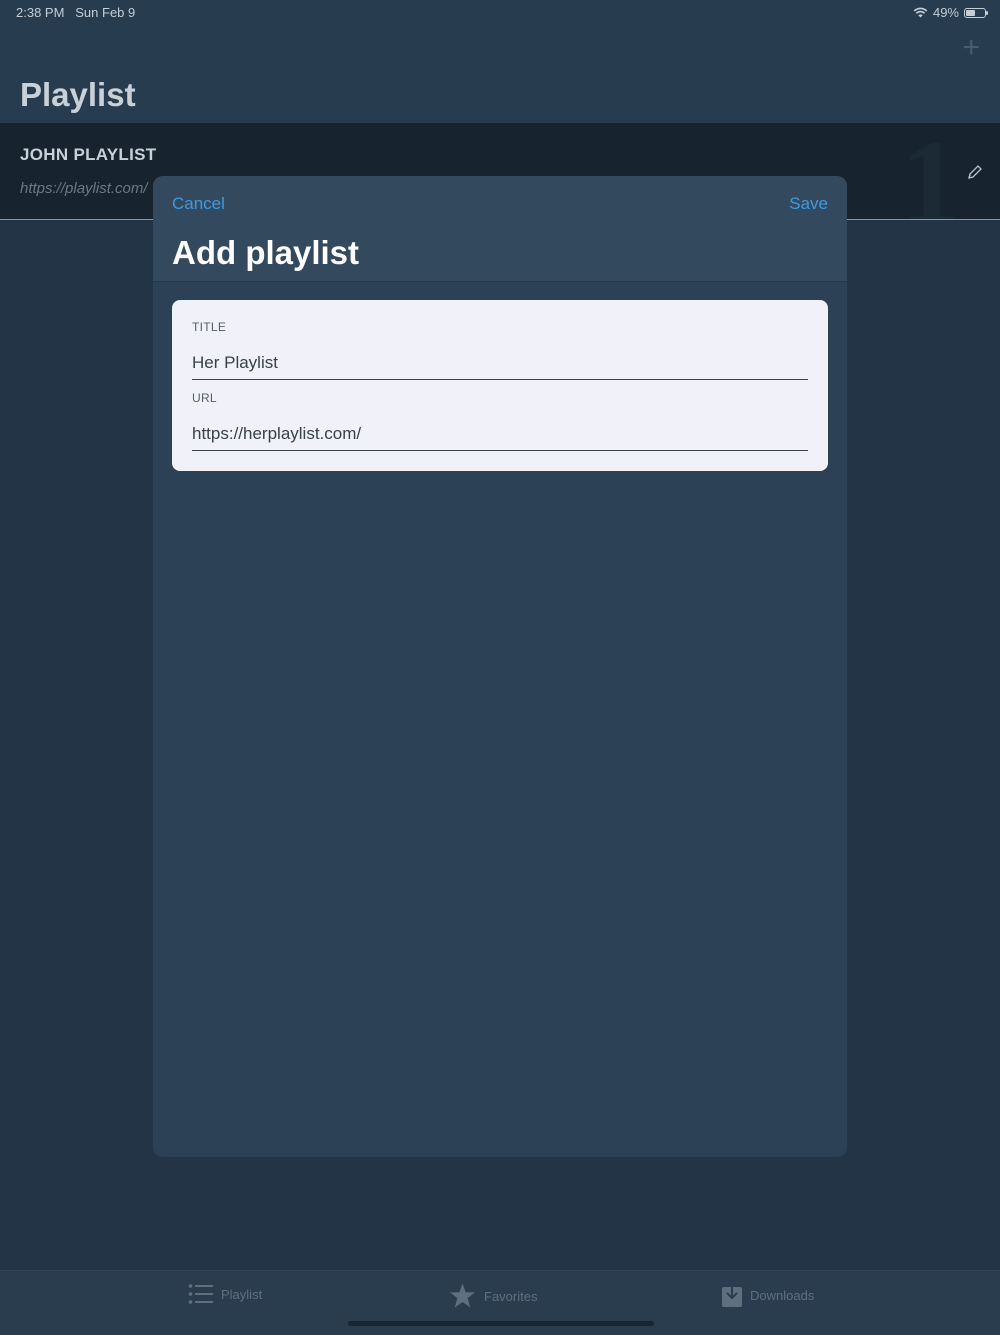 Image resolution: width=1000 pixels, height=1335 pixels. Describe the element at coordinates (198, 204) in the screenshot. I see `cancel-button: Cancel` at that location.